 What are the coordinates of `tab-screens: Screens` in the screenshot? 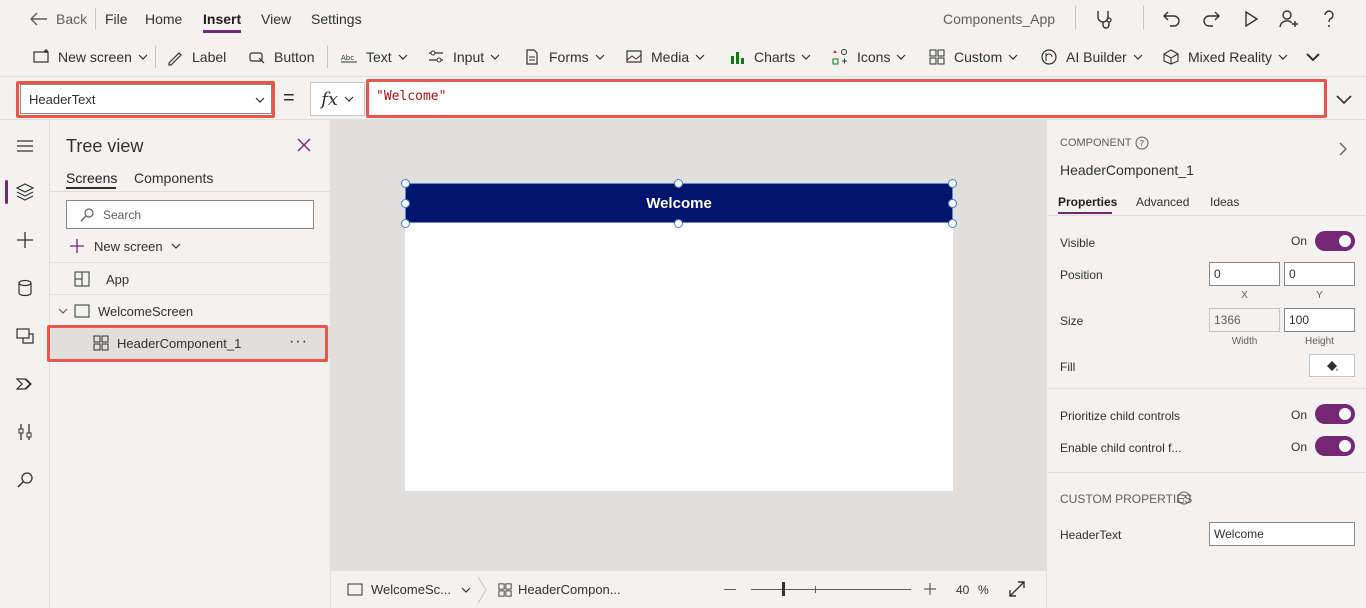 It's located at (91, 178).